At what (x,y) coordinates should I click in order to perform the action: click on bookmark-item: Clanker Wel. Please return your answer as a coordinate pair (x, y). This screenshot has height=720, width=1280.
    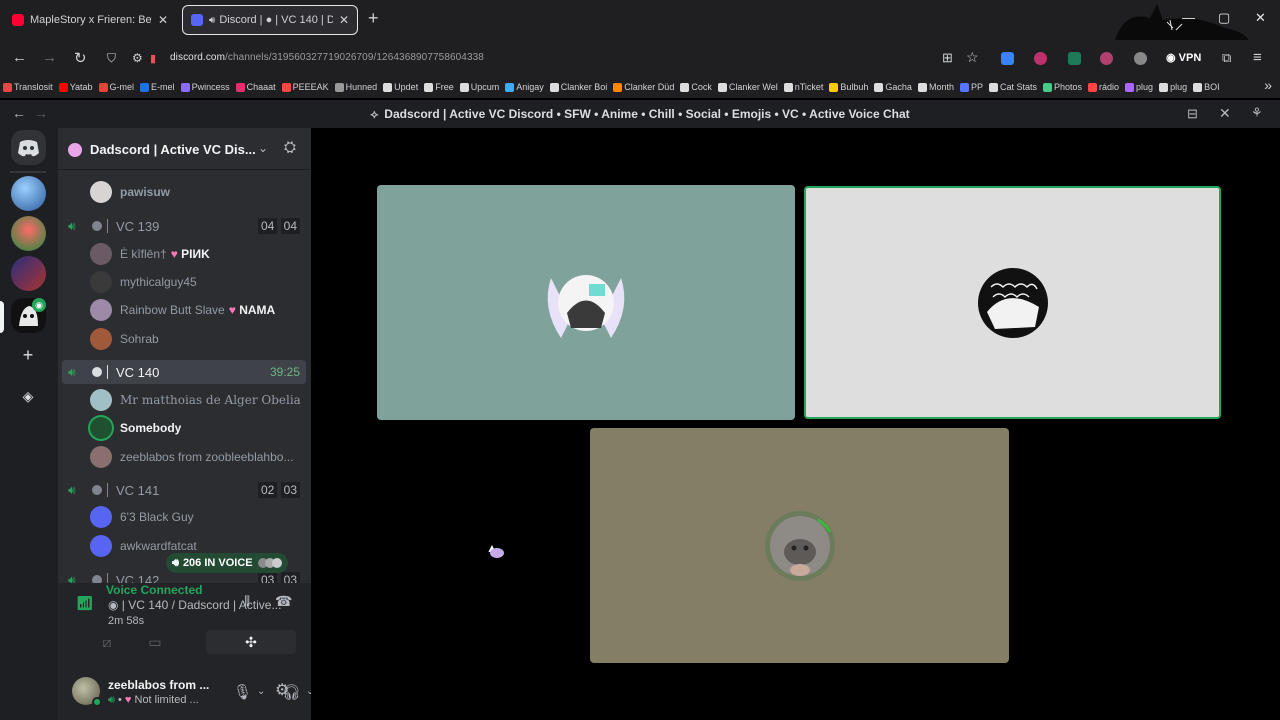
    Looking at the image, I should click on (747, 87).